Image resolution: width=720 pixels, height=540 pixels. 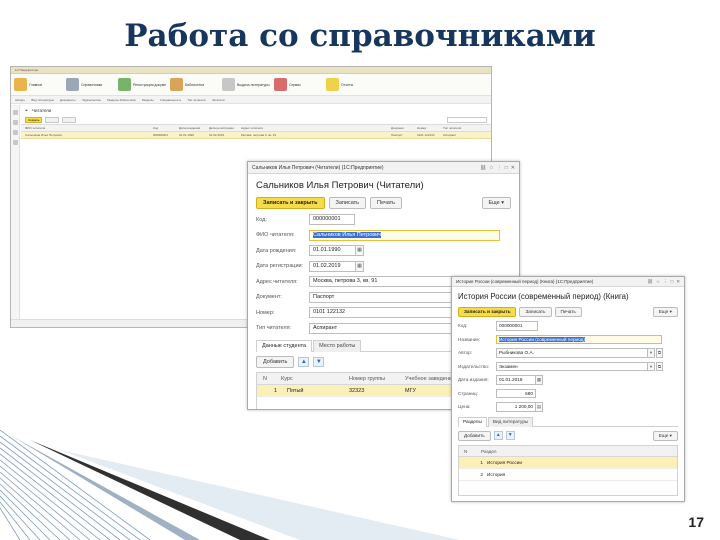 What do you see at coordinates (568, 380) in the screenshot?
I see `publish-date-row: Дата издания: 01.01.2018 ▦` at bounding box center [568, 380].